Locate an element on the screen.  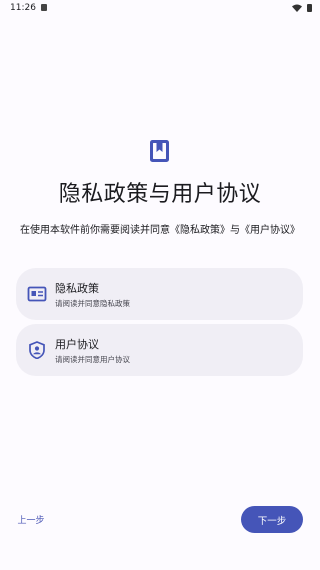
wifi-icon is located at coordinates (297, 8).